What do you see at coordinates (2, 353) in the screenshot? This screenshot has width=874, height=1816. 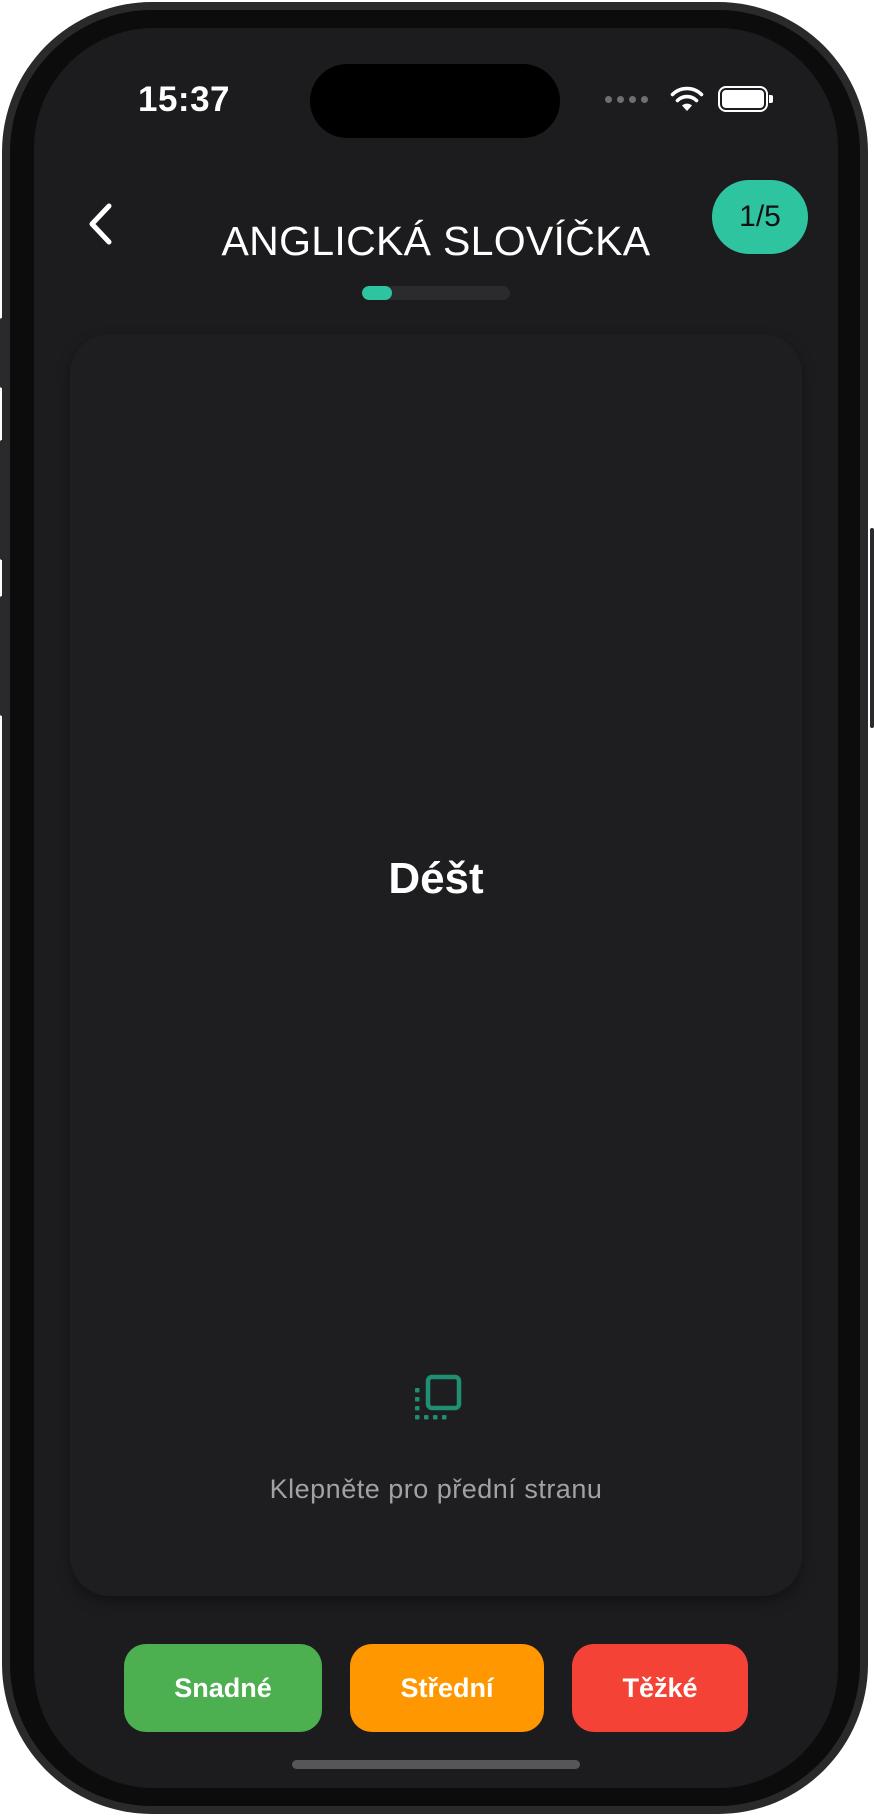 I see `action-button` at bounding box center [2, 353].